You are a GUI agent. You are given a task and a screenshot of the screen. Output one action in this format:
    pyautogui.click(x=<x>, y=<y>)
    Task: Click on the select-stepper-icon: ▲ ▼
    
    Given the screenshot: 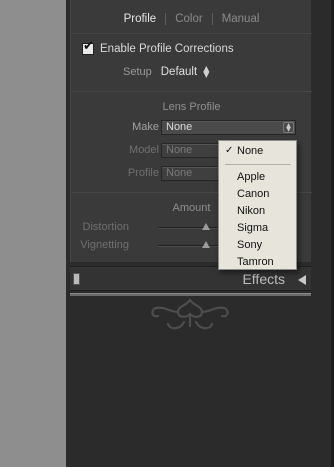 What is the action you would take?
    pyautogui.click(x=288, y=127)
    